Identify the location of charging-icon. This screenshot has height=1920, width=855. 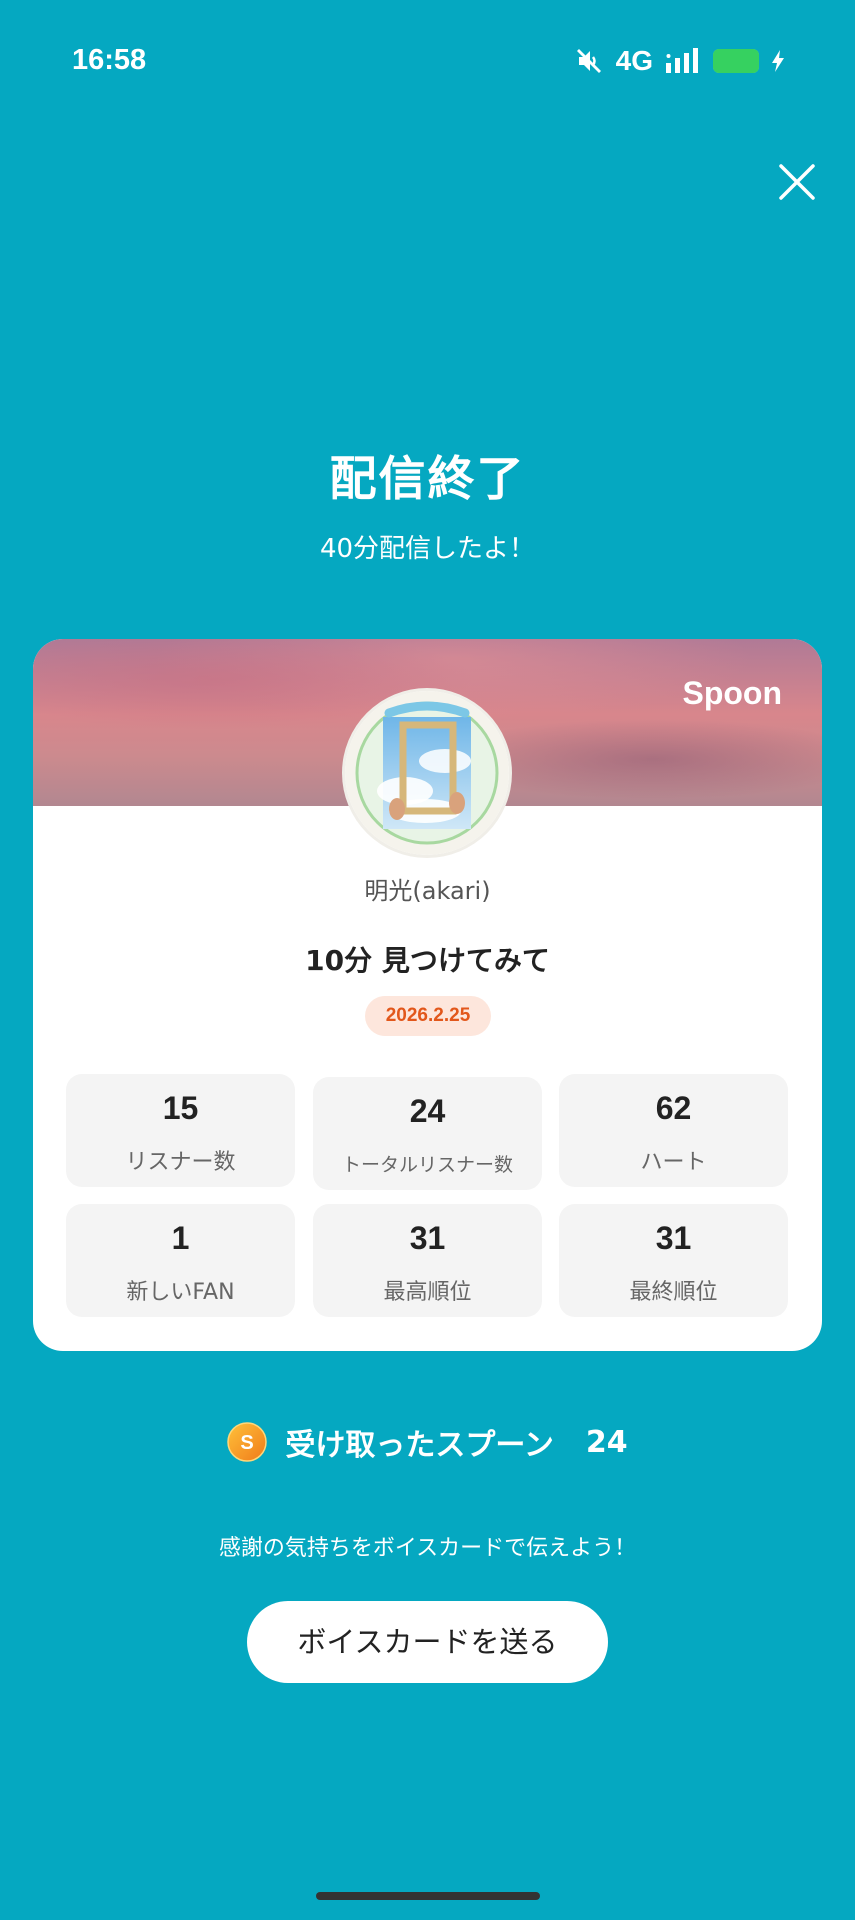
(778, 61).